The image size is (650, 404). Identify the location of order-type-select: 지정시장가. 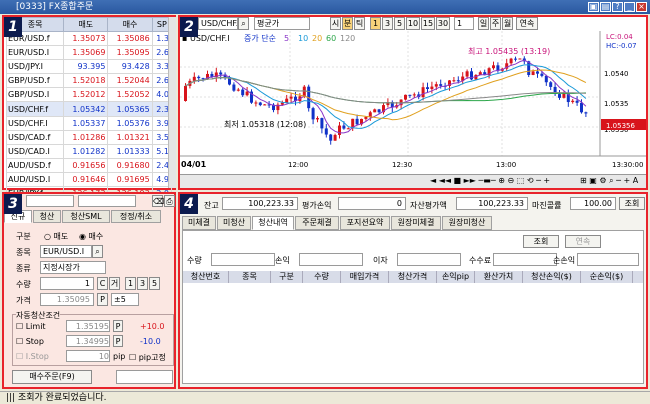
(73, 267).